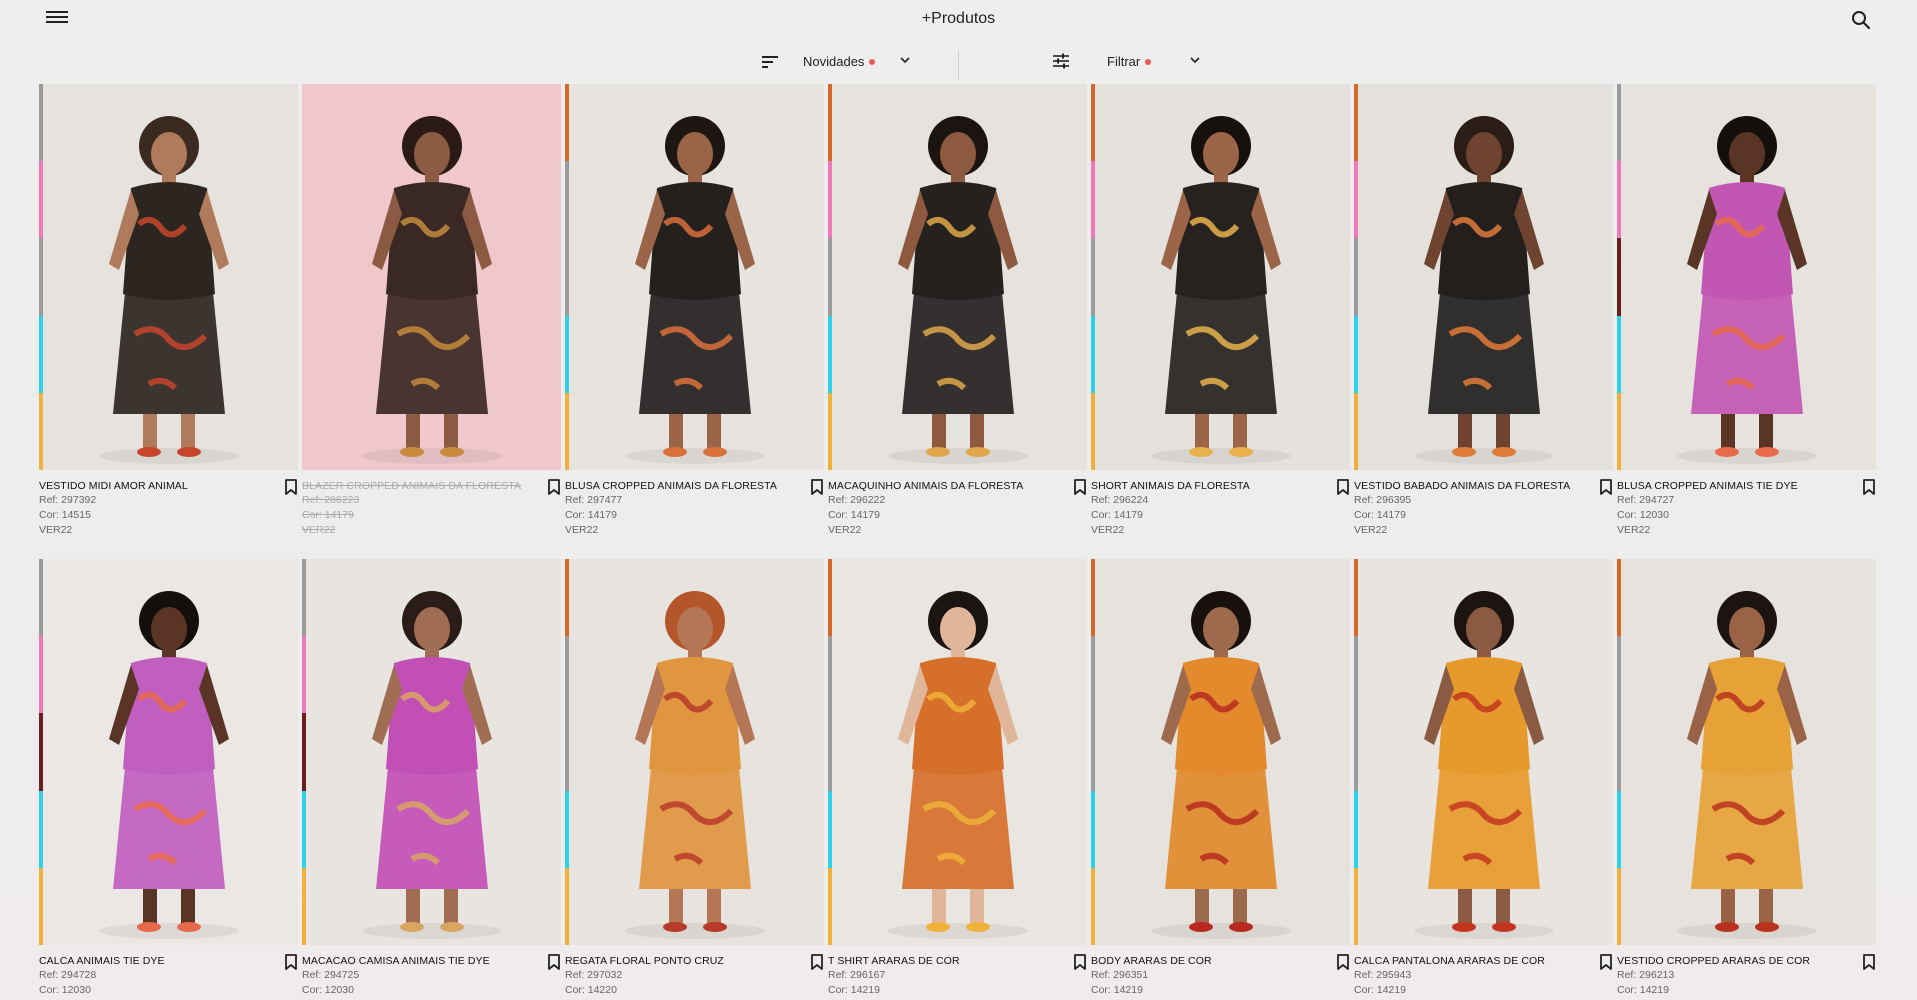  What do you see at coordinates (594, 975) in the screenshot?
I see `product-ref: Ref: 297032` at bounding box center [594, 975].